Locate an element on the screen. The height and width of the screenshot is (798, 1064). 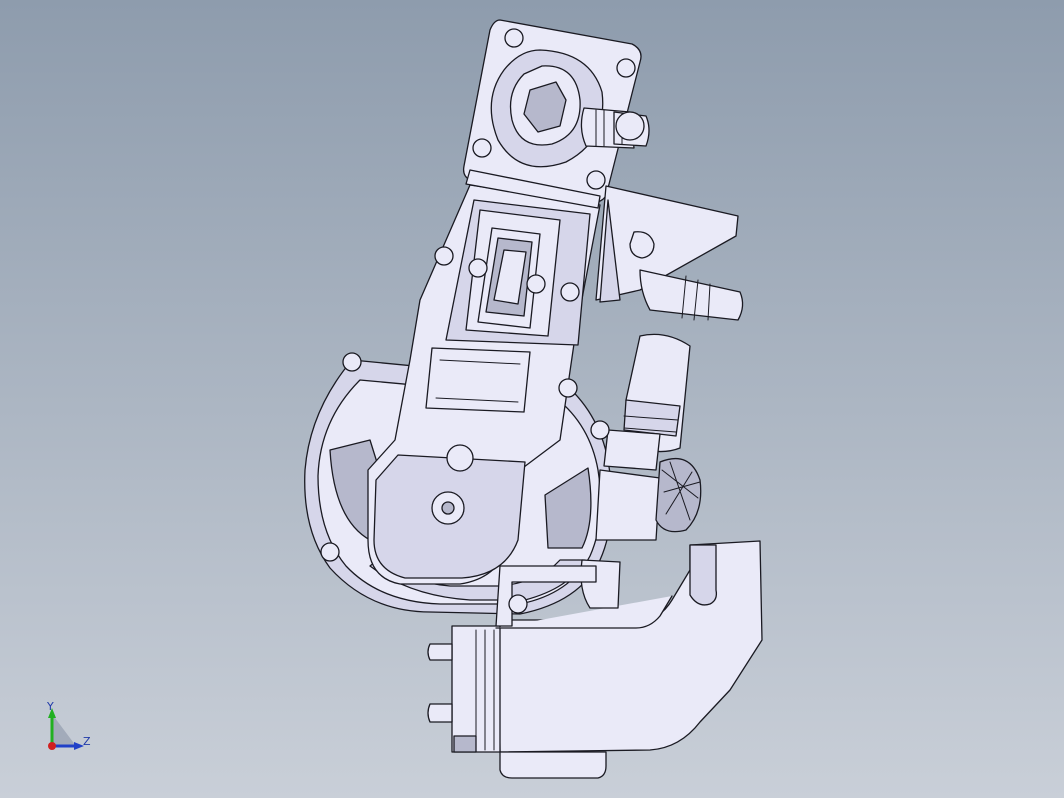
y-axis-label: Y is located at coordinates (50, 706).